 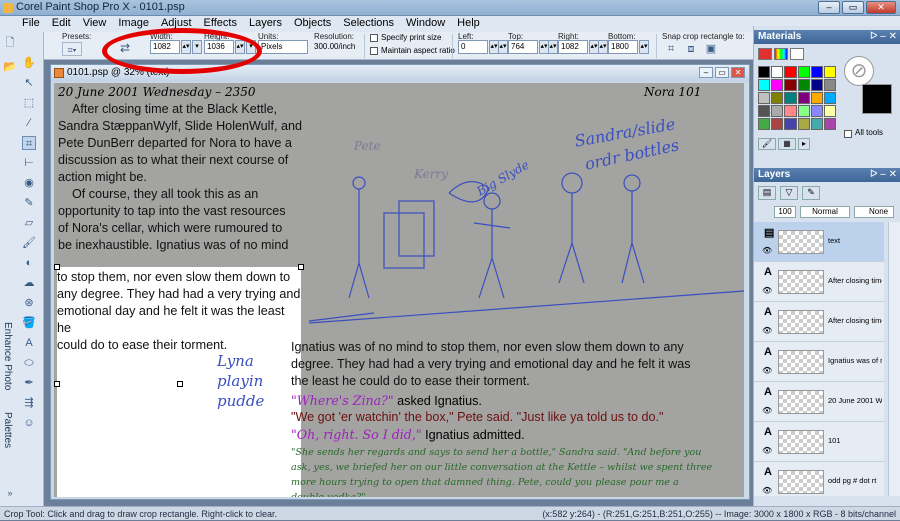 What do you see at coordinates (72, 49) in the screenshot?
I see `presets-dropdown-icon: ⌗▾` at bounding box center [72, 49].